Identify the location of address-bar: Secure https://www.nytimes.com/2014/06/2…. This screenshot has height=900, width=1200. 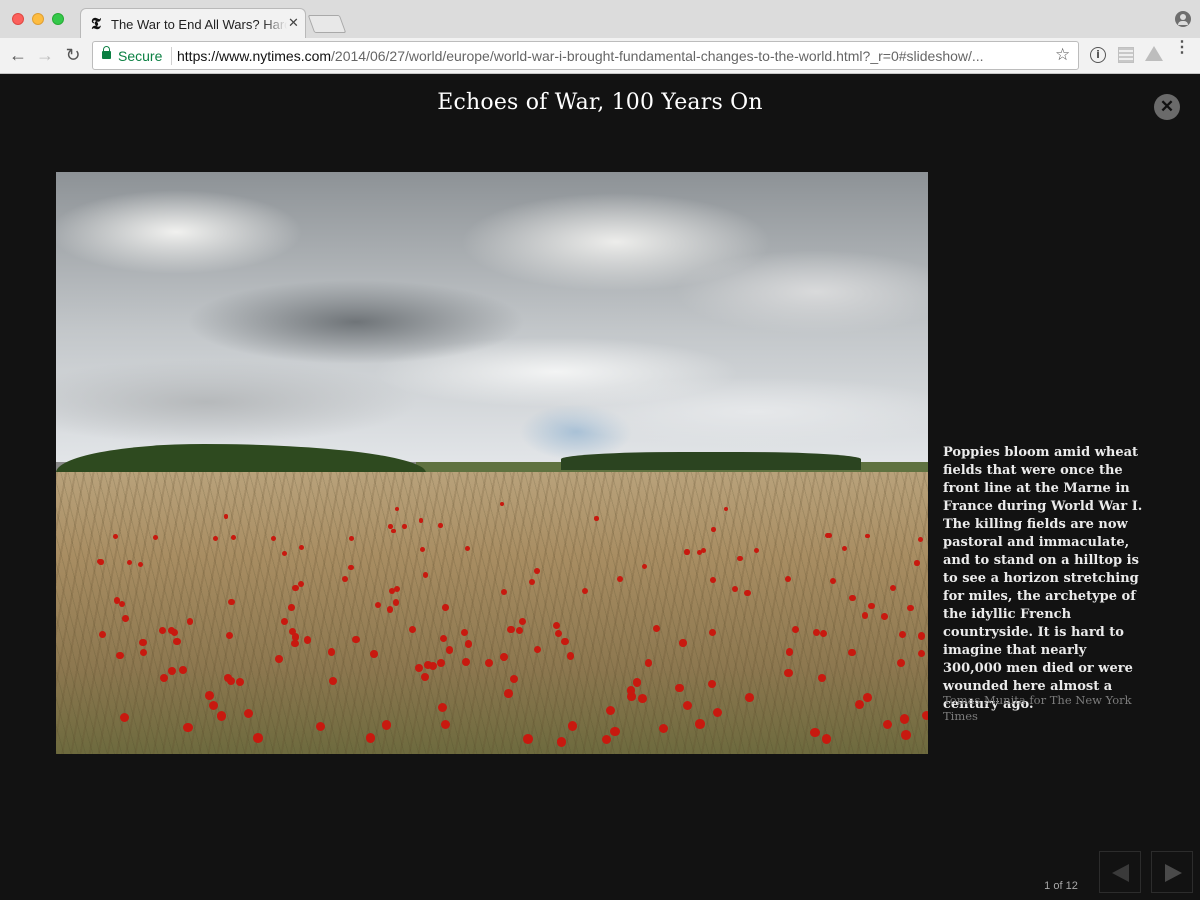
(585, 55).